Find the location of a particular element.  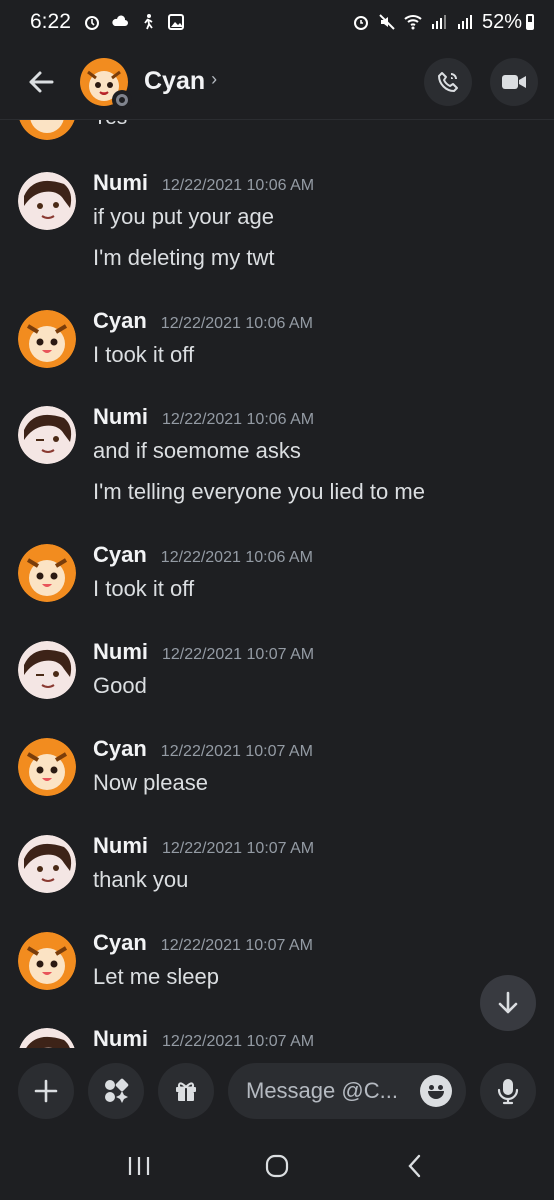

apps-sparkle-icon is located at coordinates (117, 1090).